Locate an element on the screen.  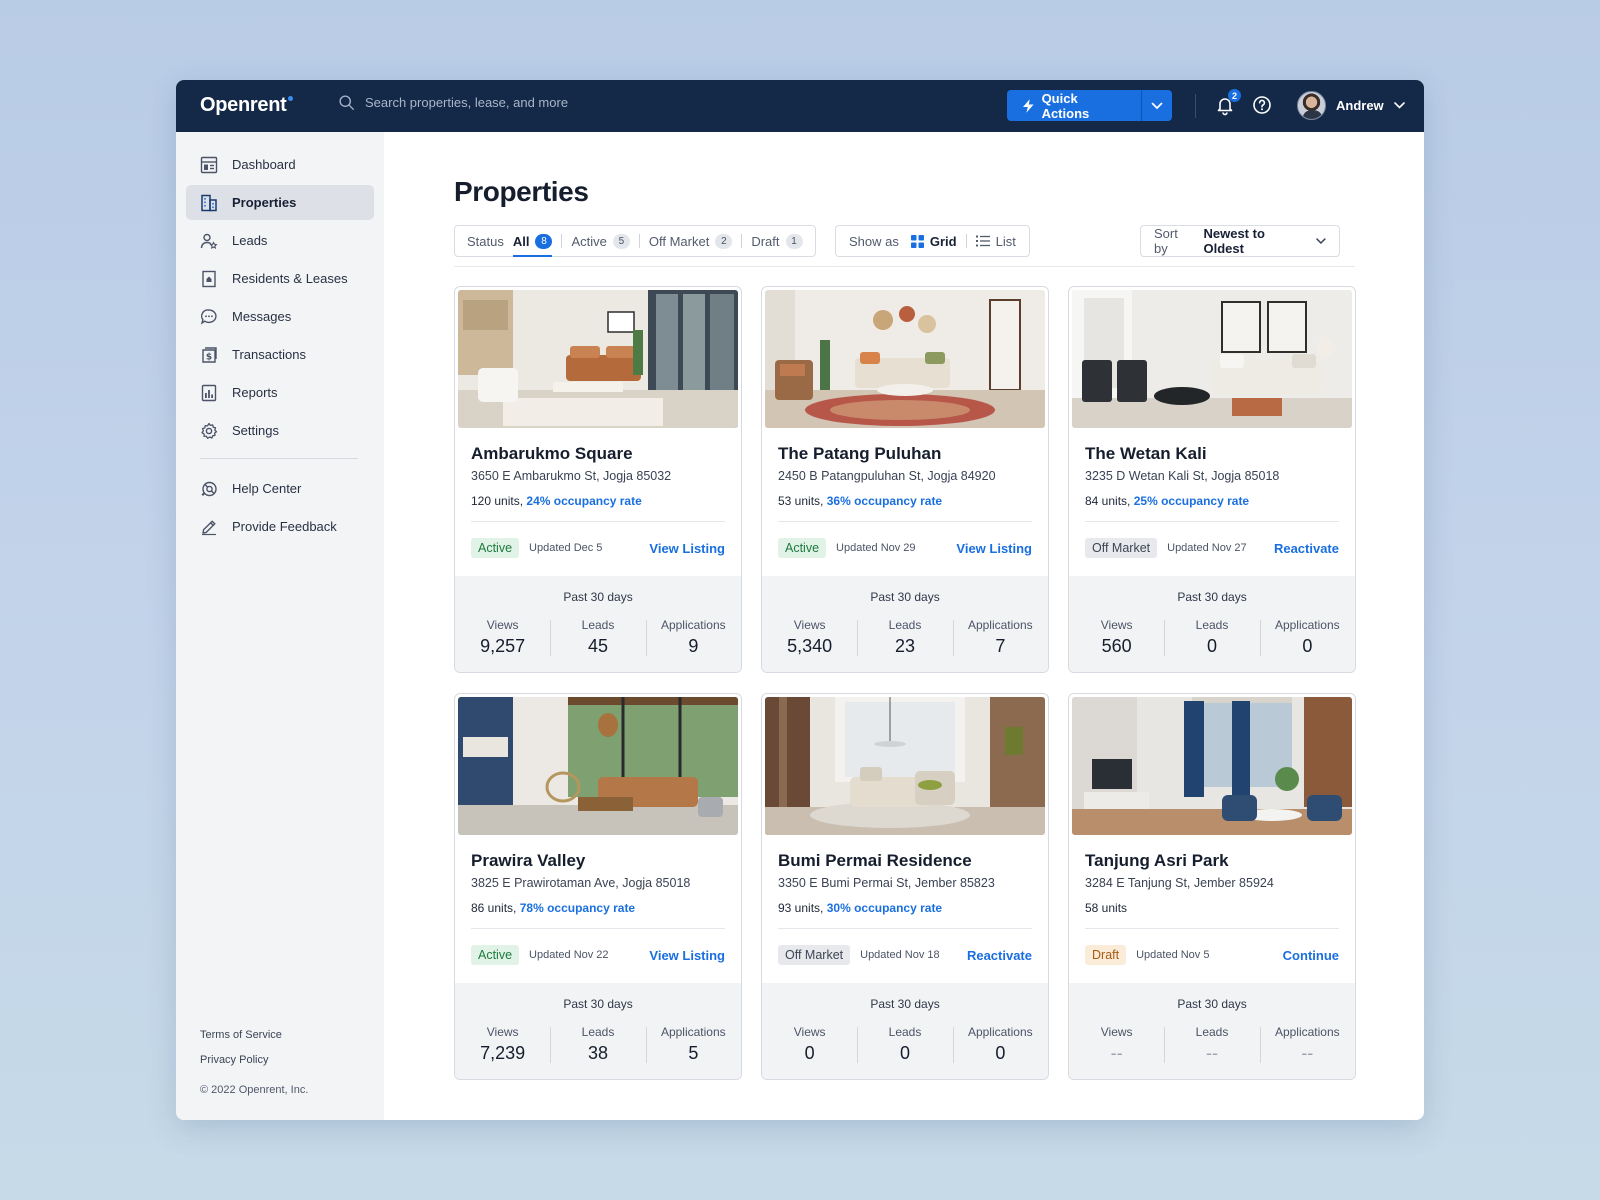
stat-value: 45 is located at coordinates (597, 646).